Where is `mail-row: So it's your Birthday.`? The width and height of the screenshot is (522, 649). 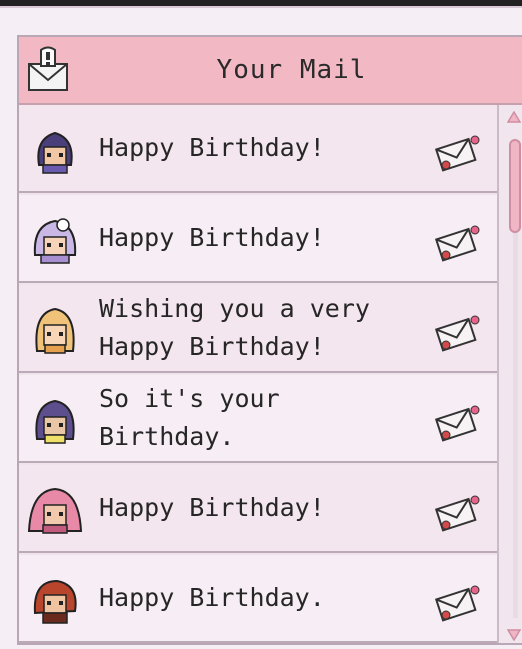 mail-row: So it's your Birthday. is located at coordinates (258, 419).